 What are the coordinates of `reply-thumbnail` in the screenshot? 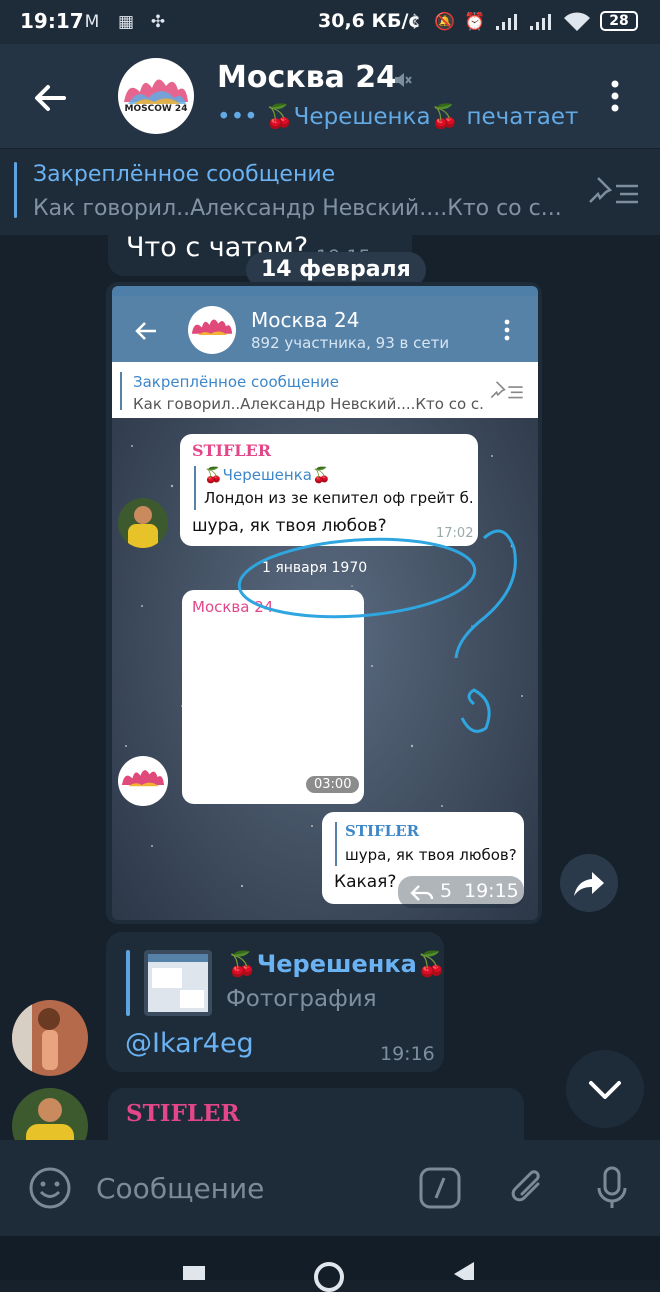 It's located at (178, 983).